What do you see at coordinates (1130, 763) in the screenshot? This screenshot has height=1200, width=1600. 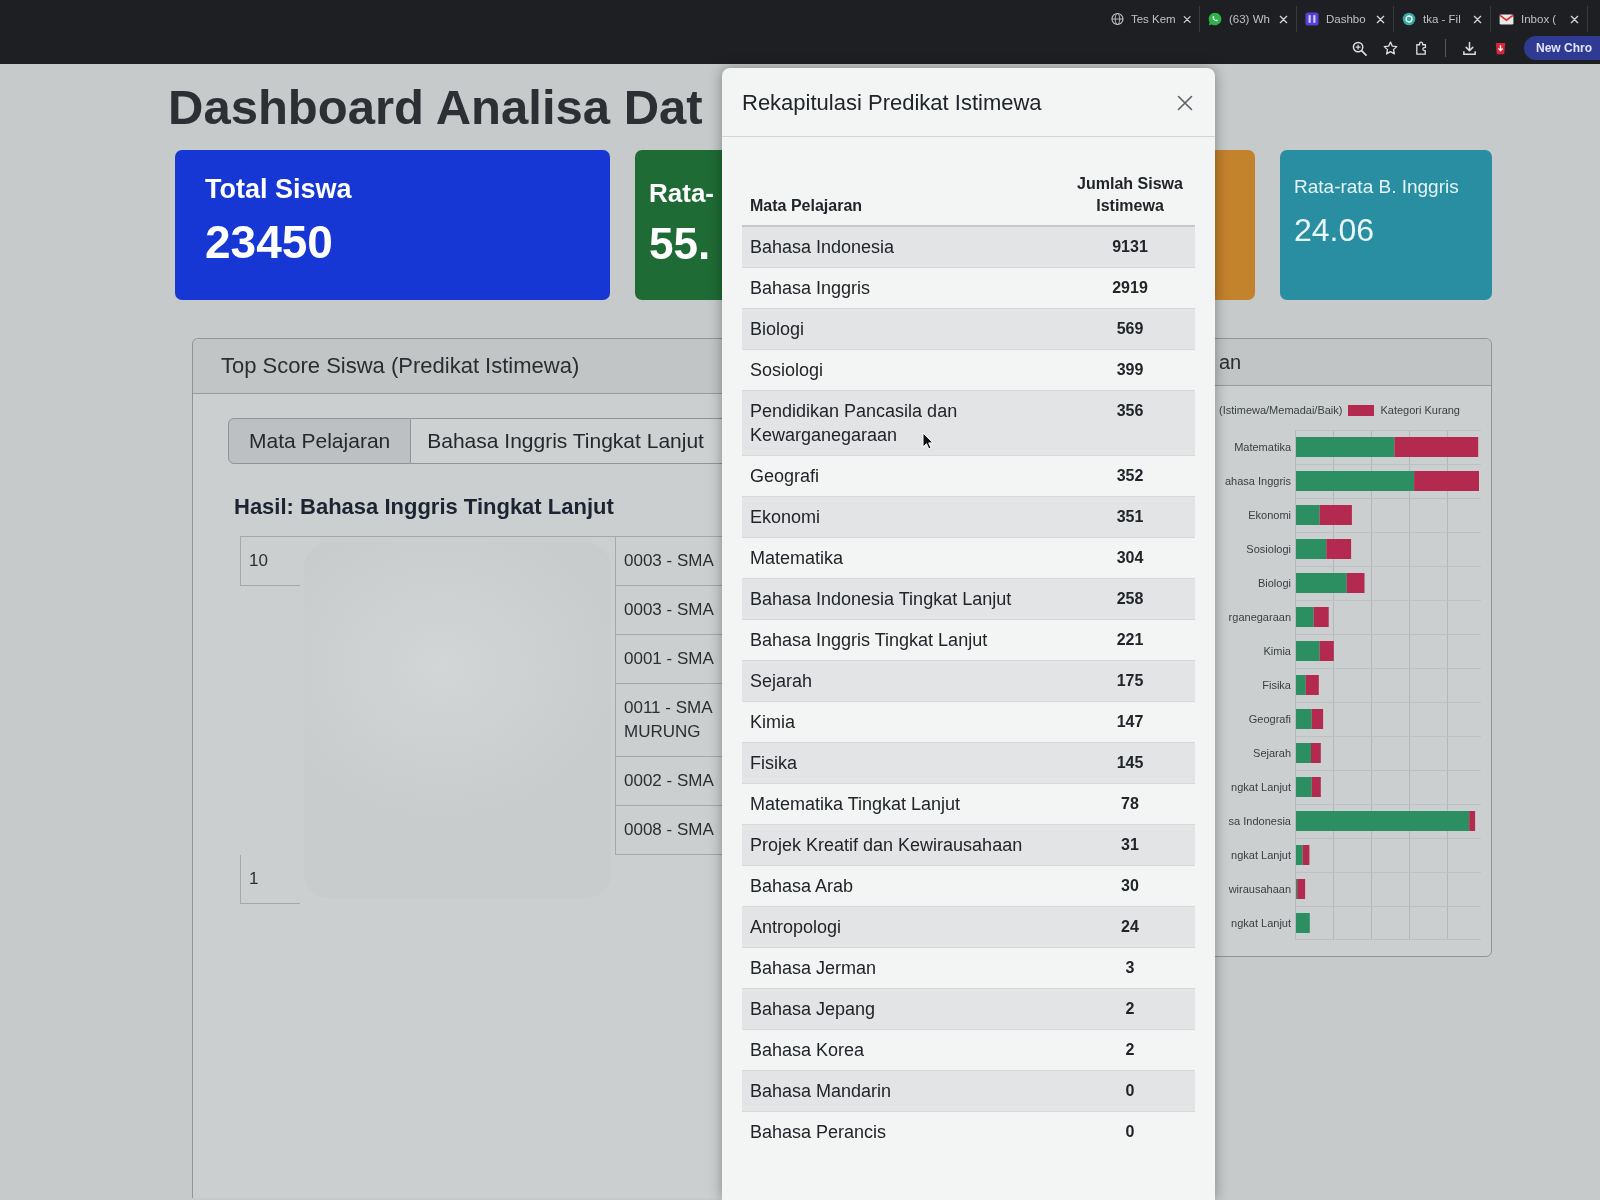 I see `table-cell: 145` at bounding box center [1130, 763].